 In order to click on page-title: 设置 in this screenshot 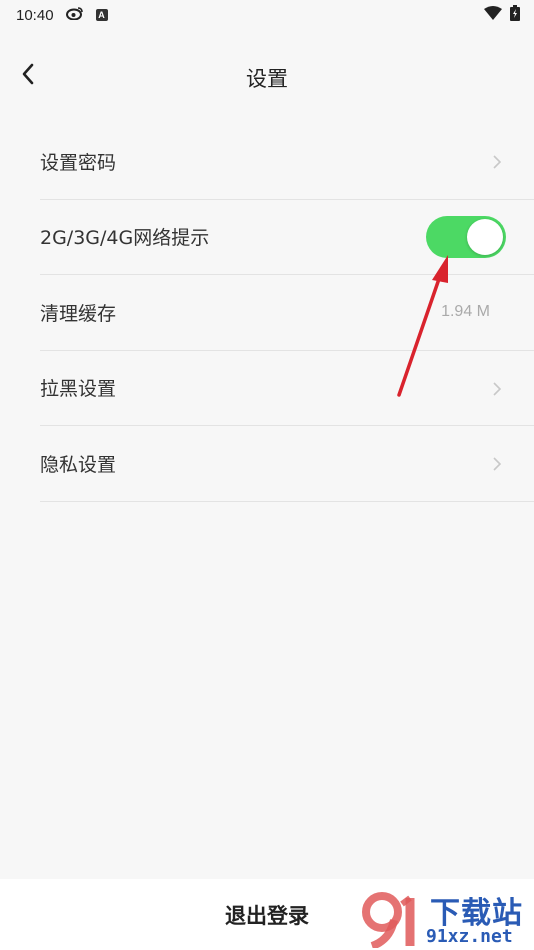, I will do `click(267, 79)`.